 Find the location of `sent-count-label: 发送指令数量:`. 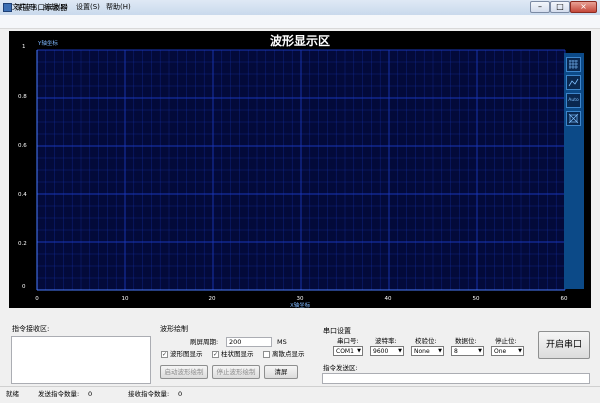

sent-count-label: 发送指令数量: is located at coordinates (59, 394).